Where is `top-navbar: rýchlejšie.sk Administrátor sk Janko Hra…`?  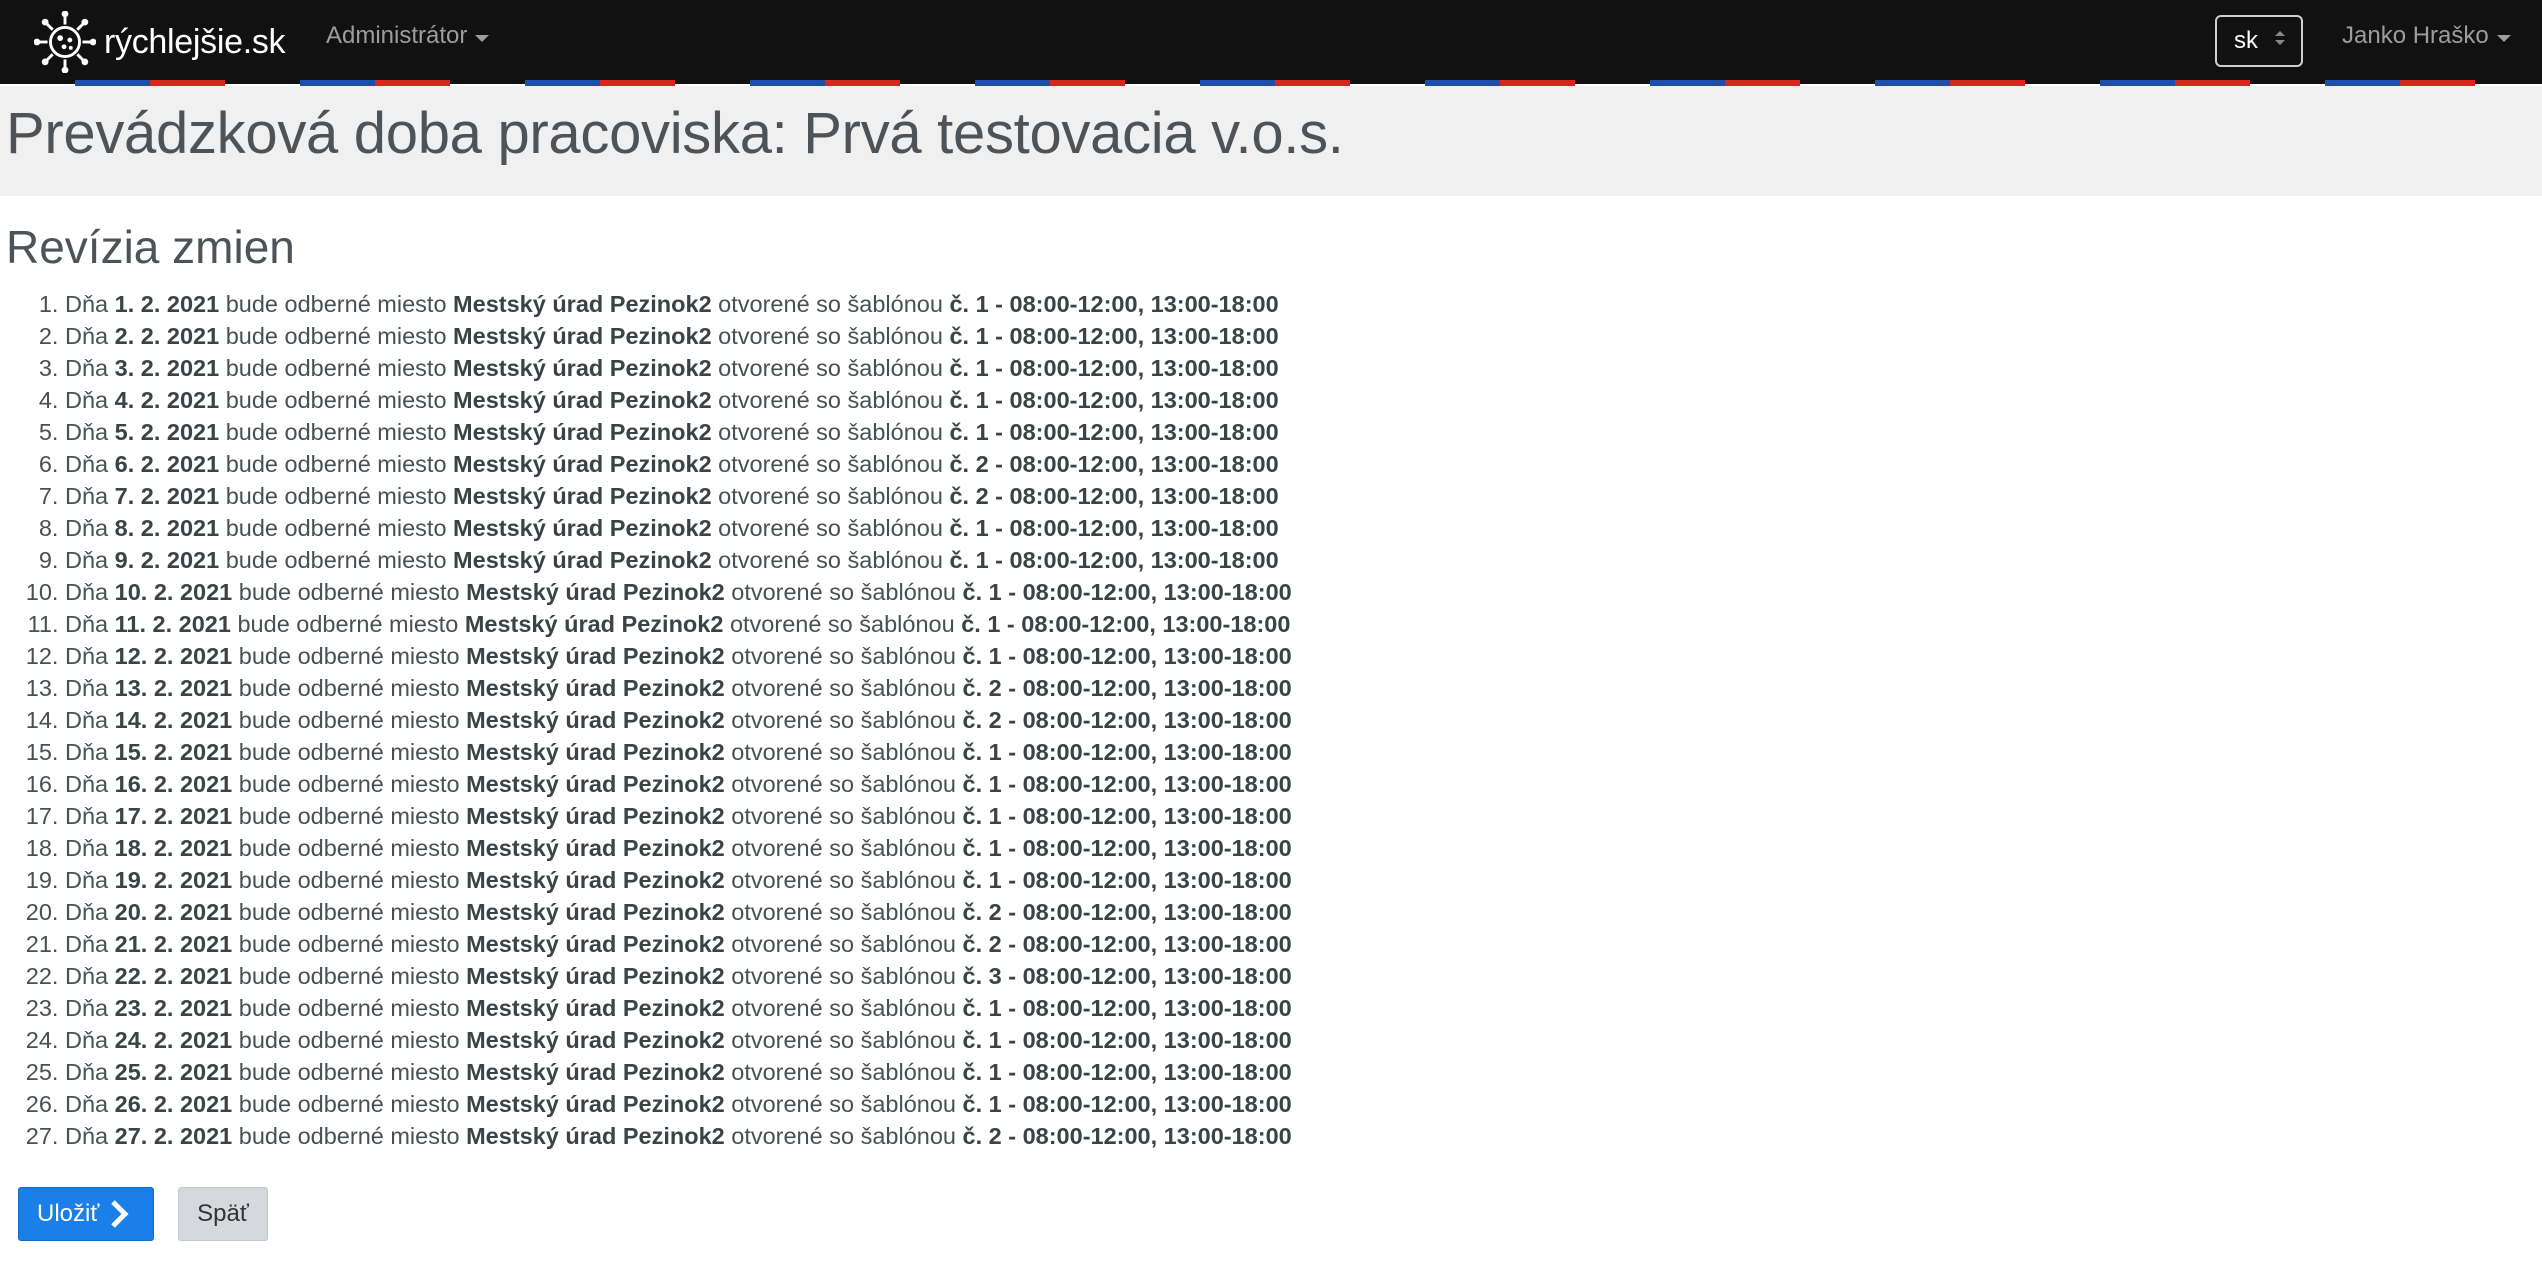 top-navbar: rýchlejšie.sk Administrátor sk Janko Hra… is located at coordinates (1271, 42).